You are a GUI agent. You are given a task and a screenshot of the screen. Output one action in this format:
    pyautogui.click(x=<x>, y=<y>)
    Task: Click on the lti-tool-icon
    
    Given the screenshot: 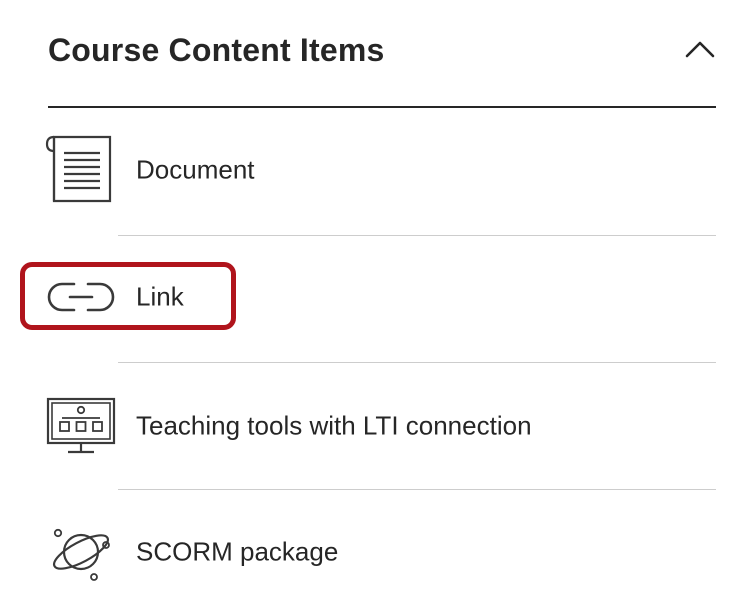 What is the action you would take?
    pyautogui.click(x=81, y=425)
    